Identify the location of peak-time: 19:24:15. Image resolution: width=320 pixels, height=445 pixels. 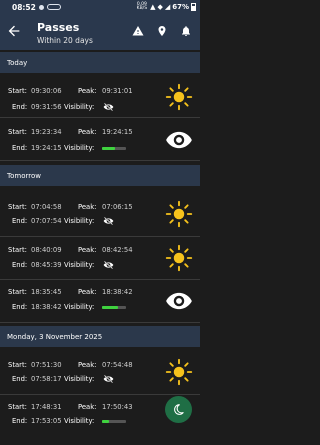
(117, 132).